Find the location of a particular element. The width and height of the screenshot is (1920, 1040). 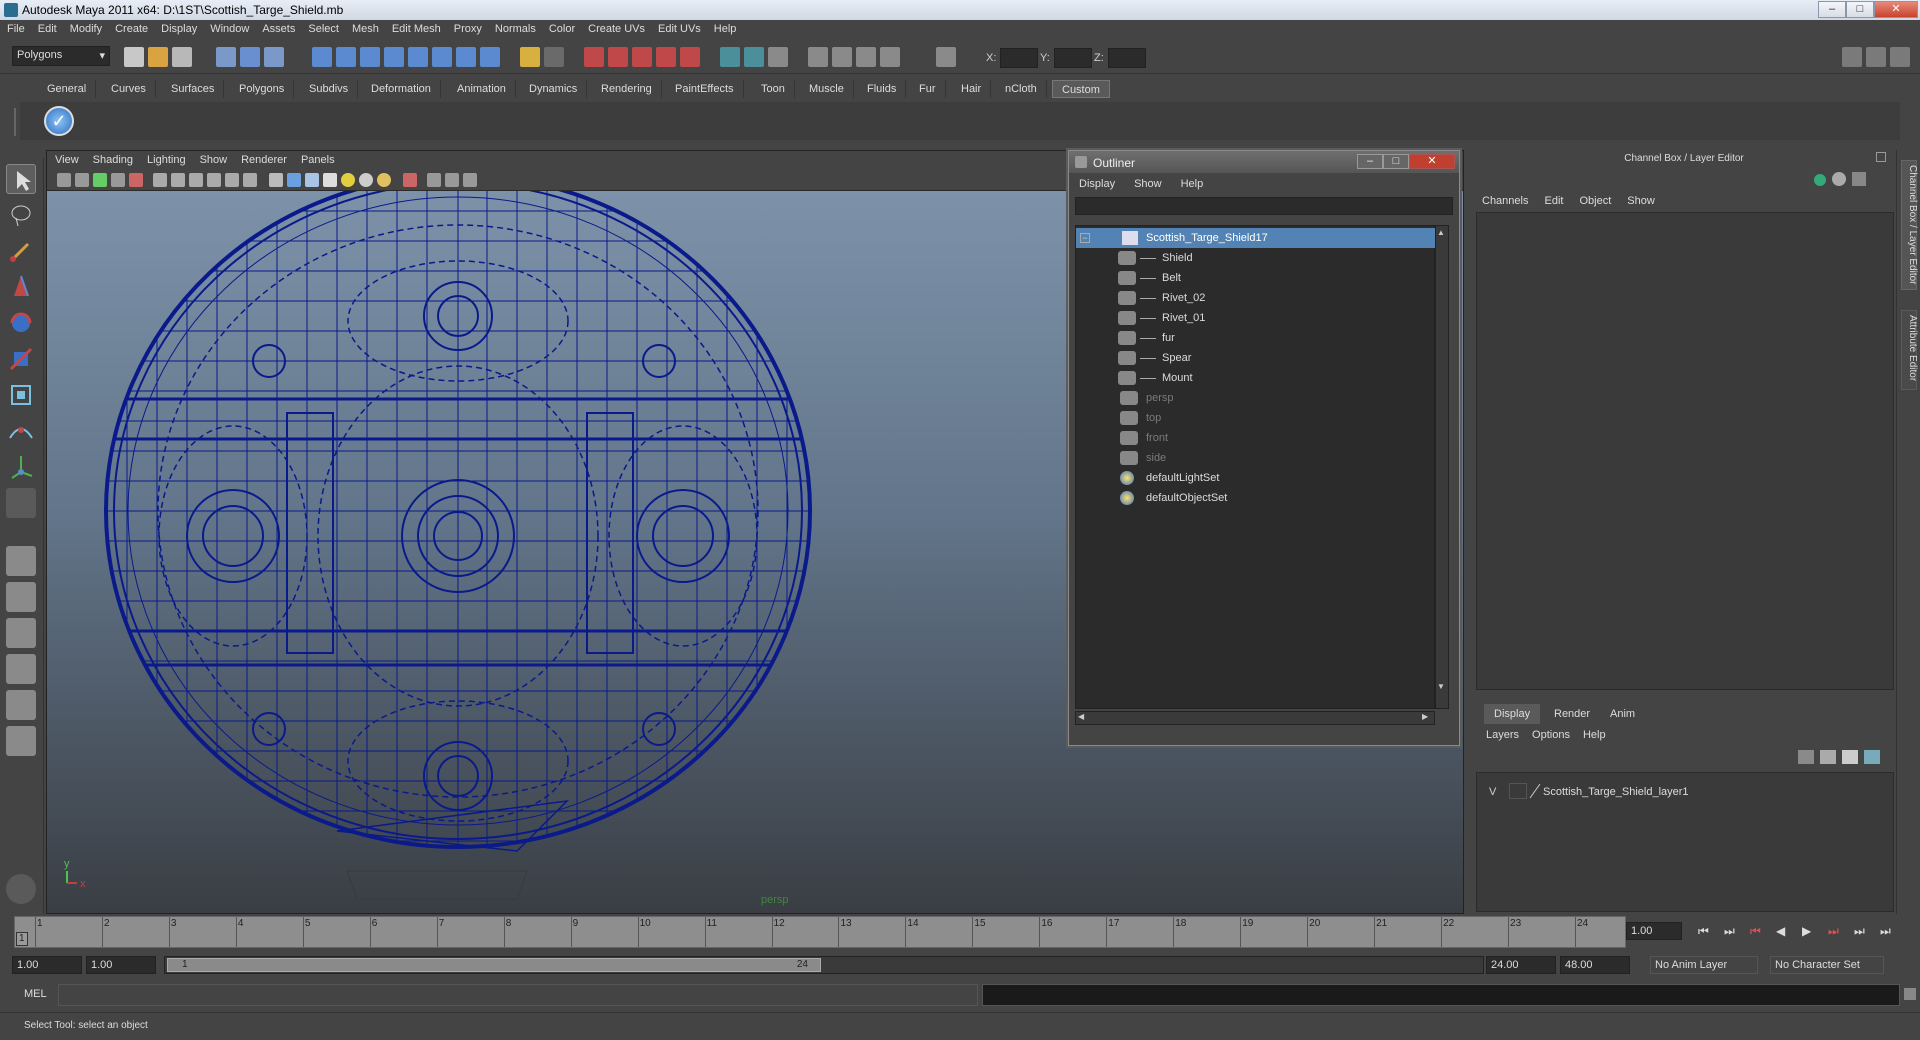

last-tool-icon is located at coordinates (21, 503).